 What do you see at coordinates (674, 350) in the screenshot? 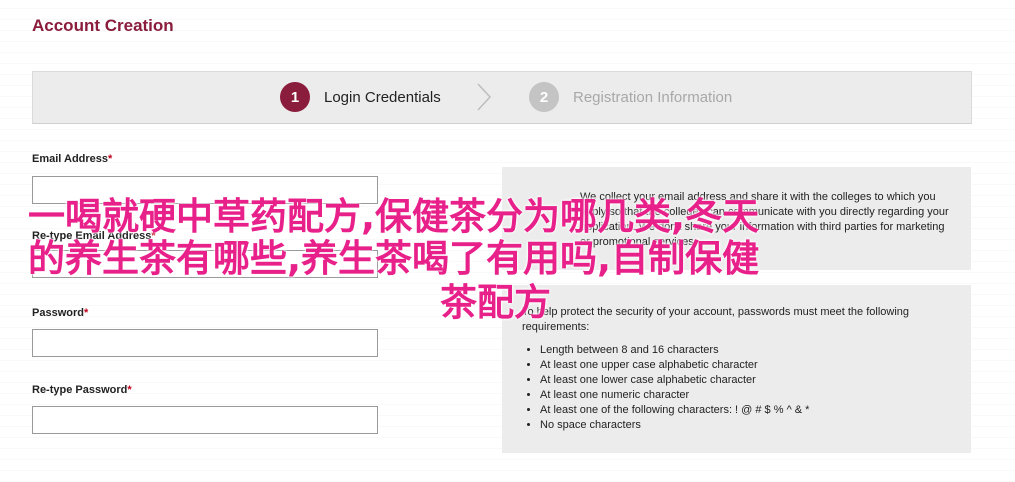
I see `list-item: Length between 8 and 16 characters` at bounding box center [674, 350].